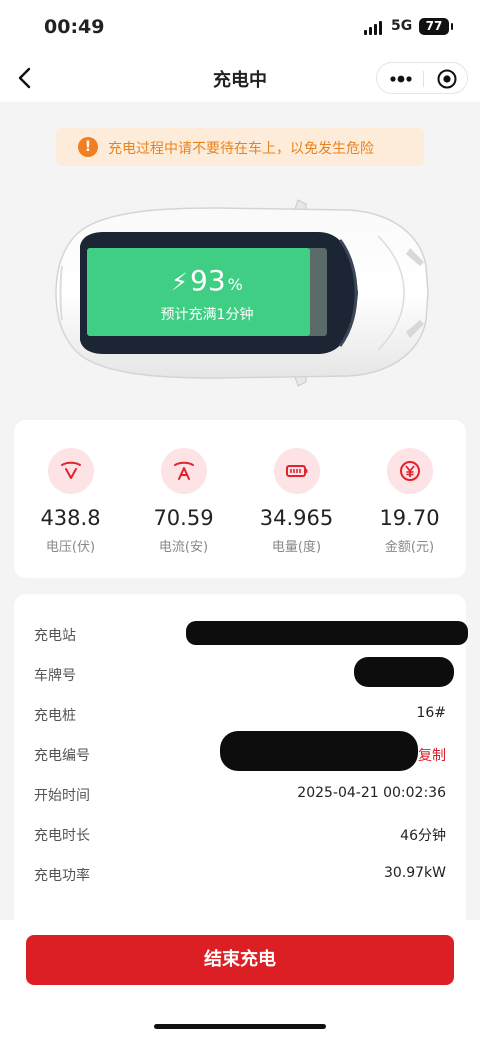 The height and width of the screenshot is (1038, 480). I want to click on capsule-divider, so click(423, 79).